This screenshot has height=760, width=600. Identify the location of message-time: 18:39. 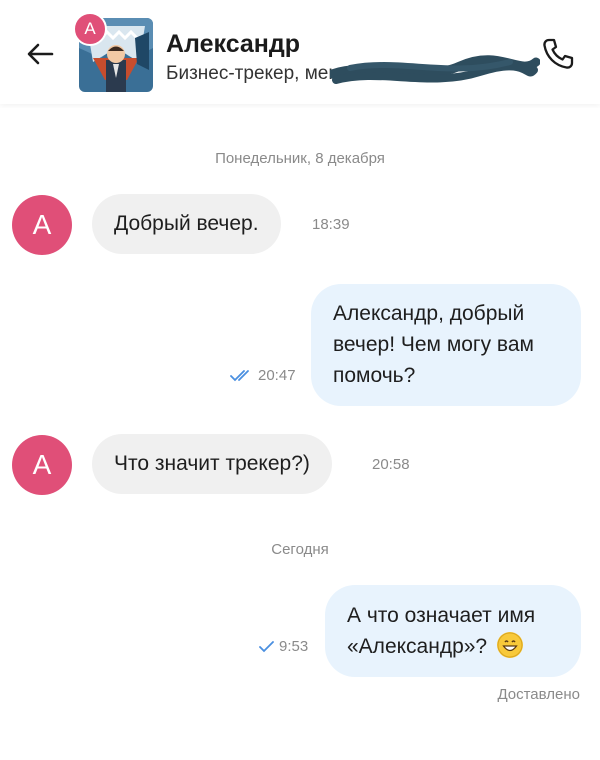
(331, 224).